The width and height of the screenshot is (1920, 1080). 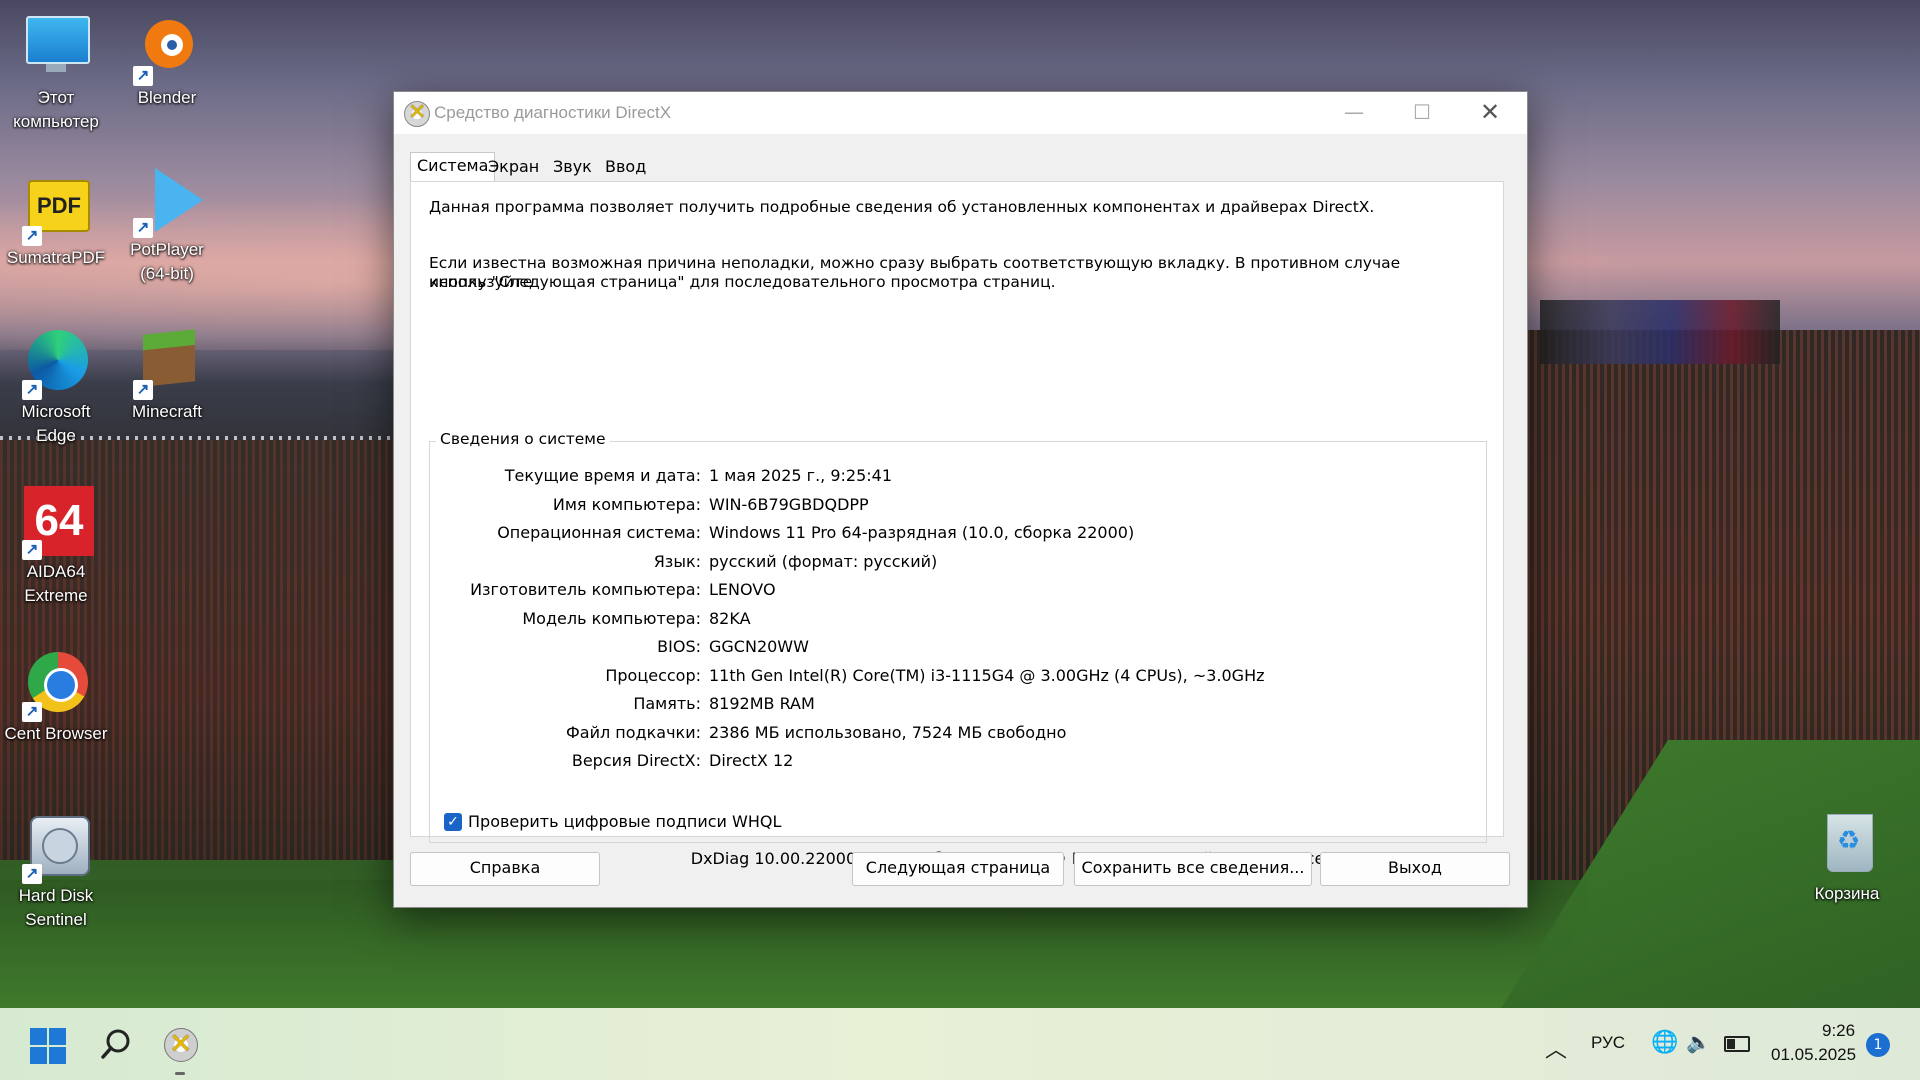 I want to click on info-row-memory: Память: 8192MB RAM, so click(x=958, y=706).